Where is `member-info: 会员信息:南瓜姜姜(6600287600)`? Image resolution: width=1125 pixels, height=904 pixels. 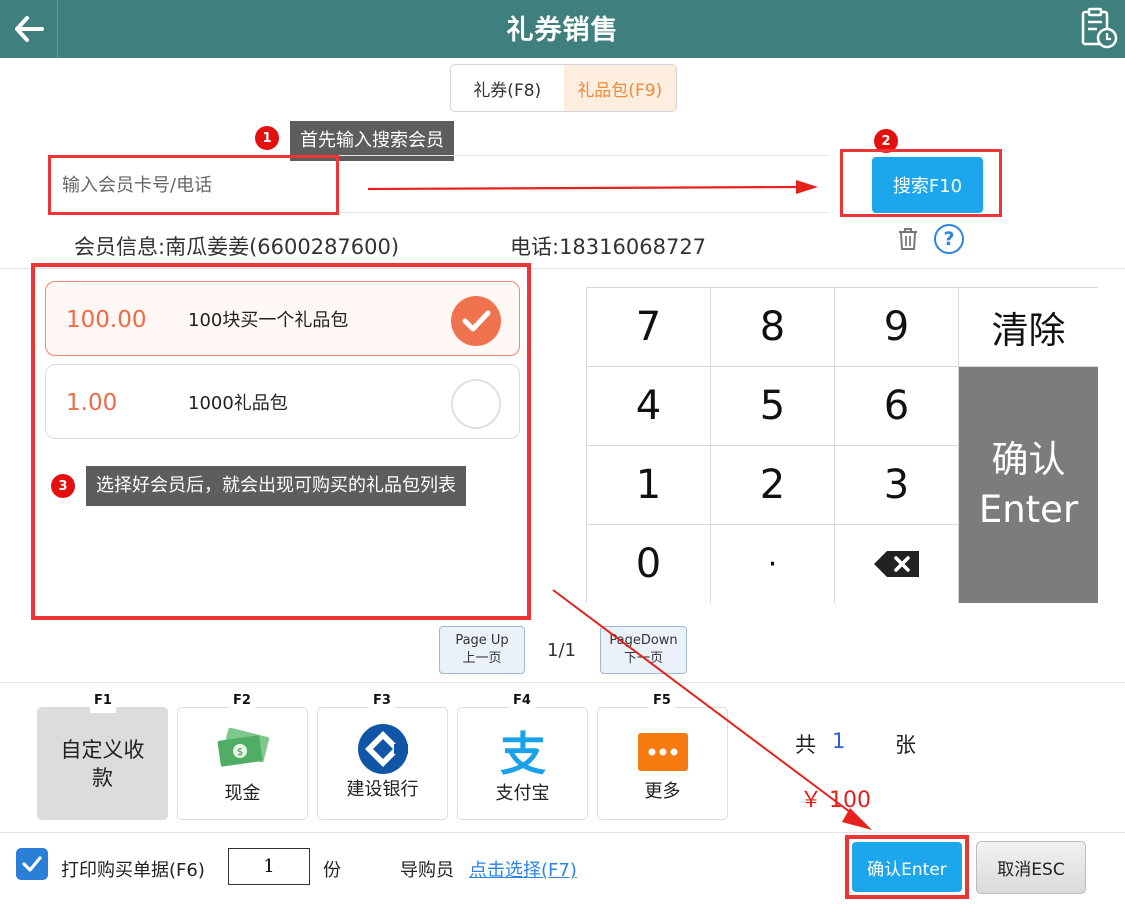
member-info: 会员信息:南瓜姜姜(6600287600) is located at coordinates (237, 247).